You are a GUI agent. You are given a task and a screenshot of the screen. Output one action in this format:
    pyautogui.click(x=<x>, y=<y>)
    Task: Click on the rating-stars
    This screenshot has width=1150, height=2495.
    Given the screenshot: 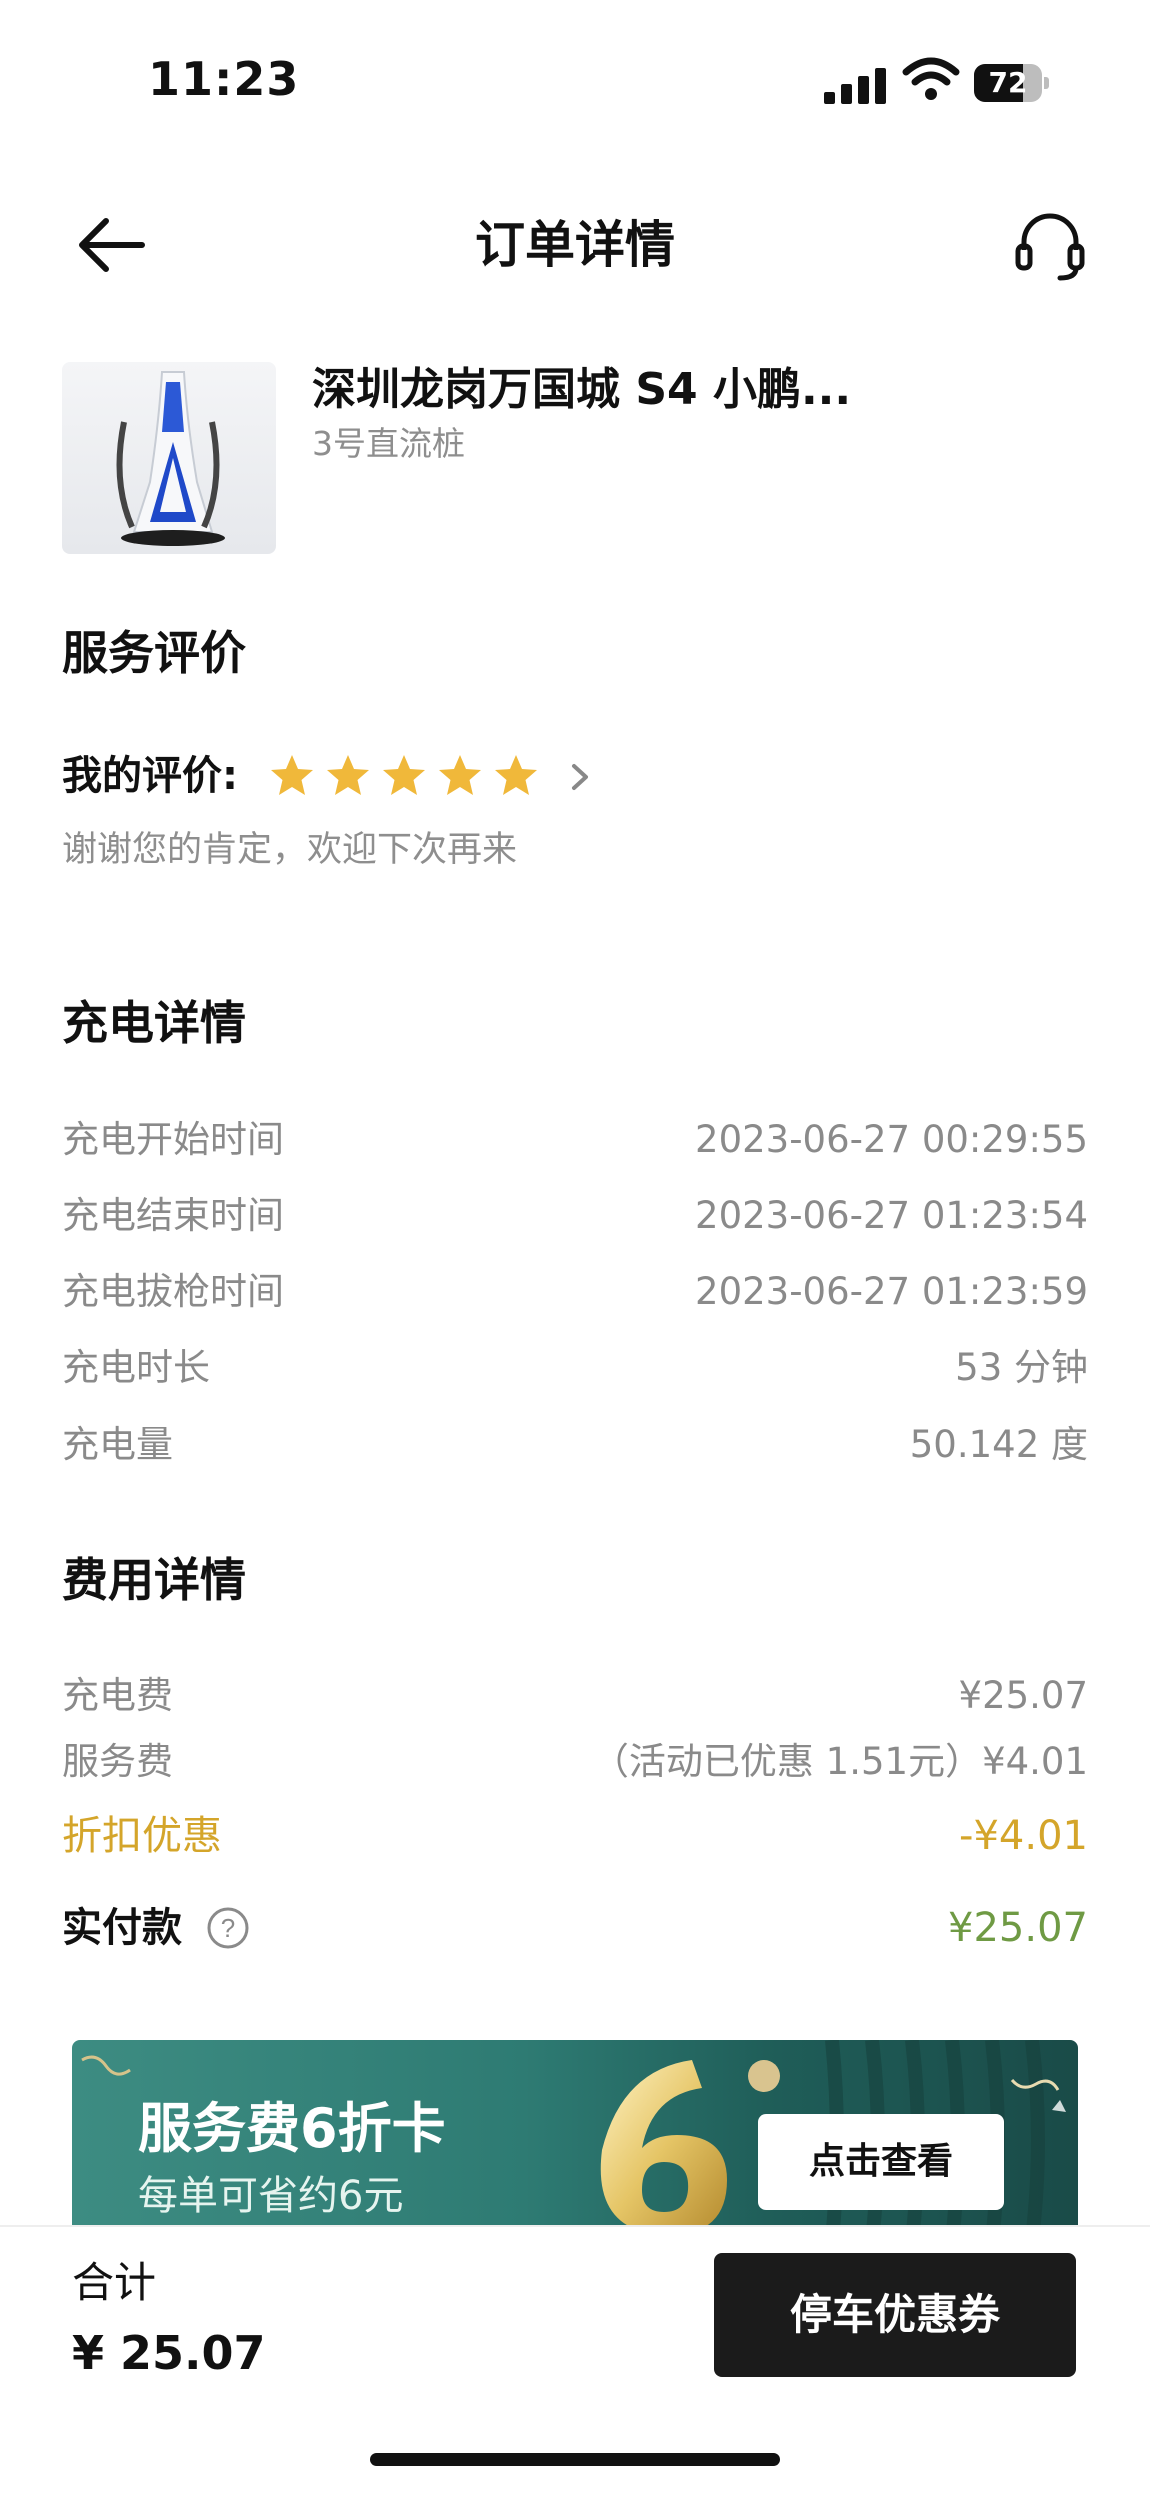 What is the action you would take?
    pyautogui.click(x=404, y=777)
    